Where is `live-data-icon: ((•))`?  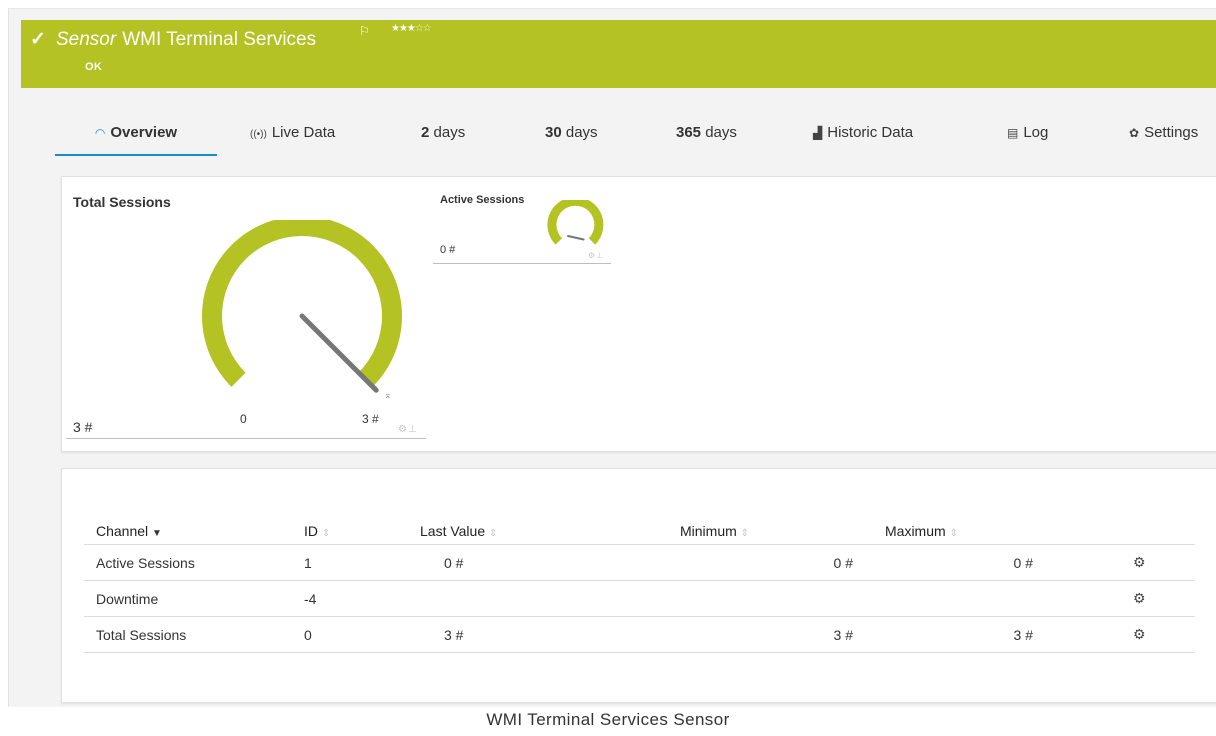
live-data-icon: ((•)) is located at coordinates (258, 134).